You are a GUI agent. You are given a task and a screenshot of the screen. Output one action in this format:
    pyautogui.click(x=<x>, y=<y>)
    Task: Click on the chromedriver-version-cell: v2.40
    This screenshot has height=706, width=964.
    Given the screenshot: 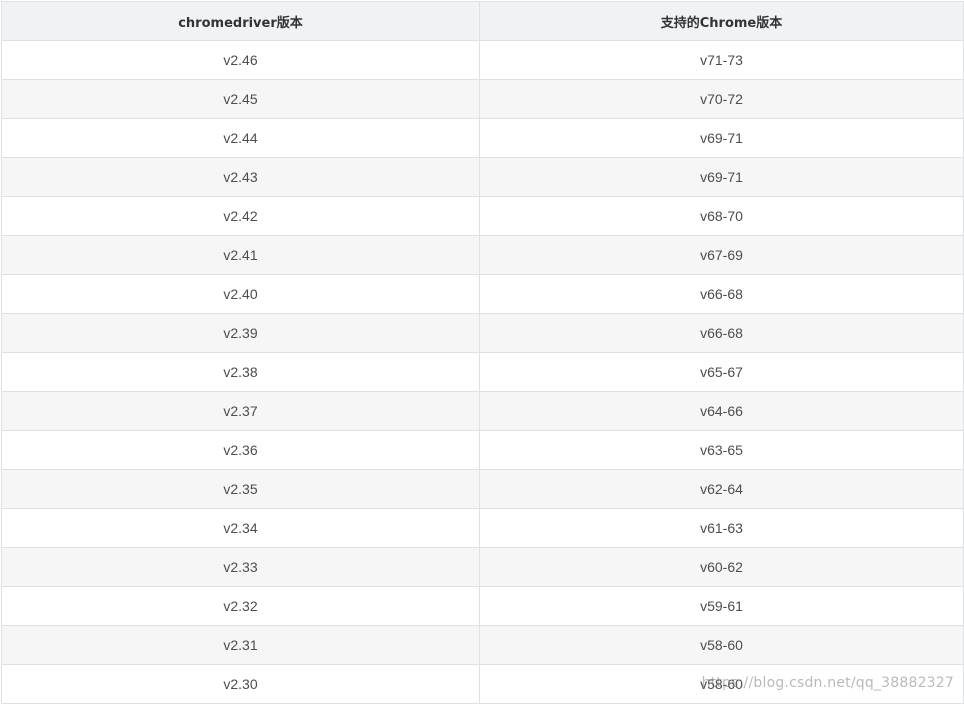 What is the action you would take?
    pyautogui.click(x=240, y=294)
    